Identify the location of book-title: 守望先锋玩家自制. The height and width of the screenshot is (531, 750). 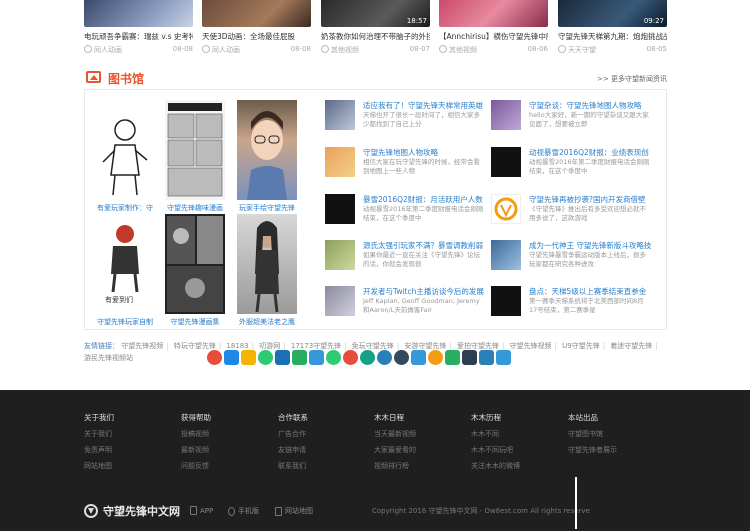
(125, 322).